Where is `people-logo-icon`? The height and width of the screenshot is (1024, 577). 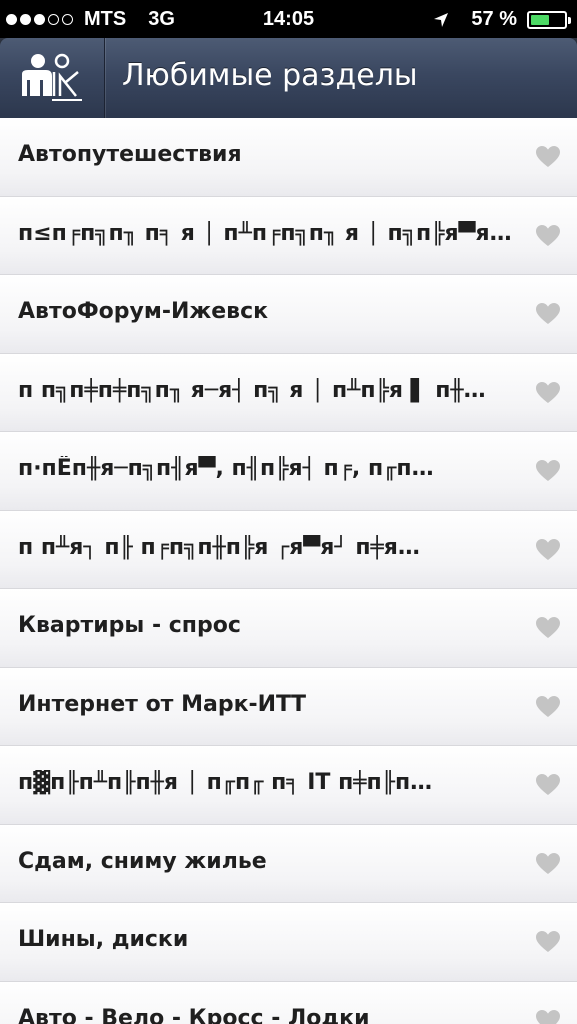
people-logo-icon is located at coordinates (52, 77).